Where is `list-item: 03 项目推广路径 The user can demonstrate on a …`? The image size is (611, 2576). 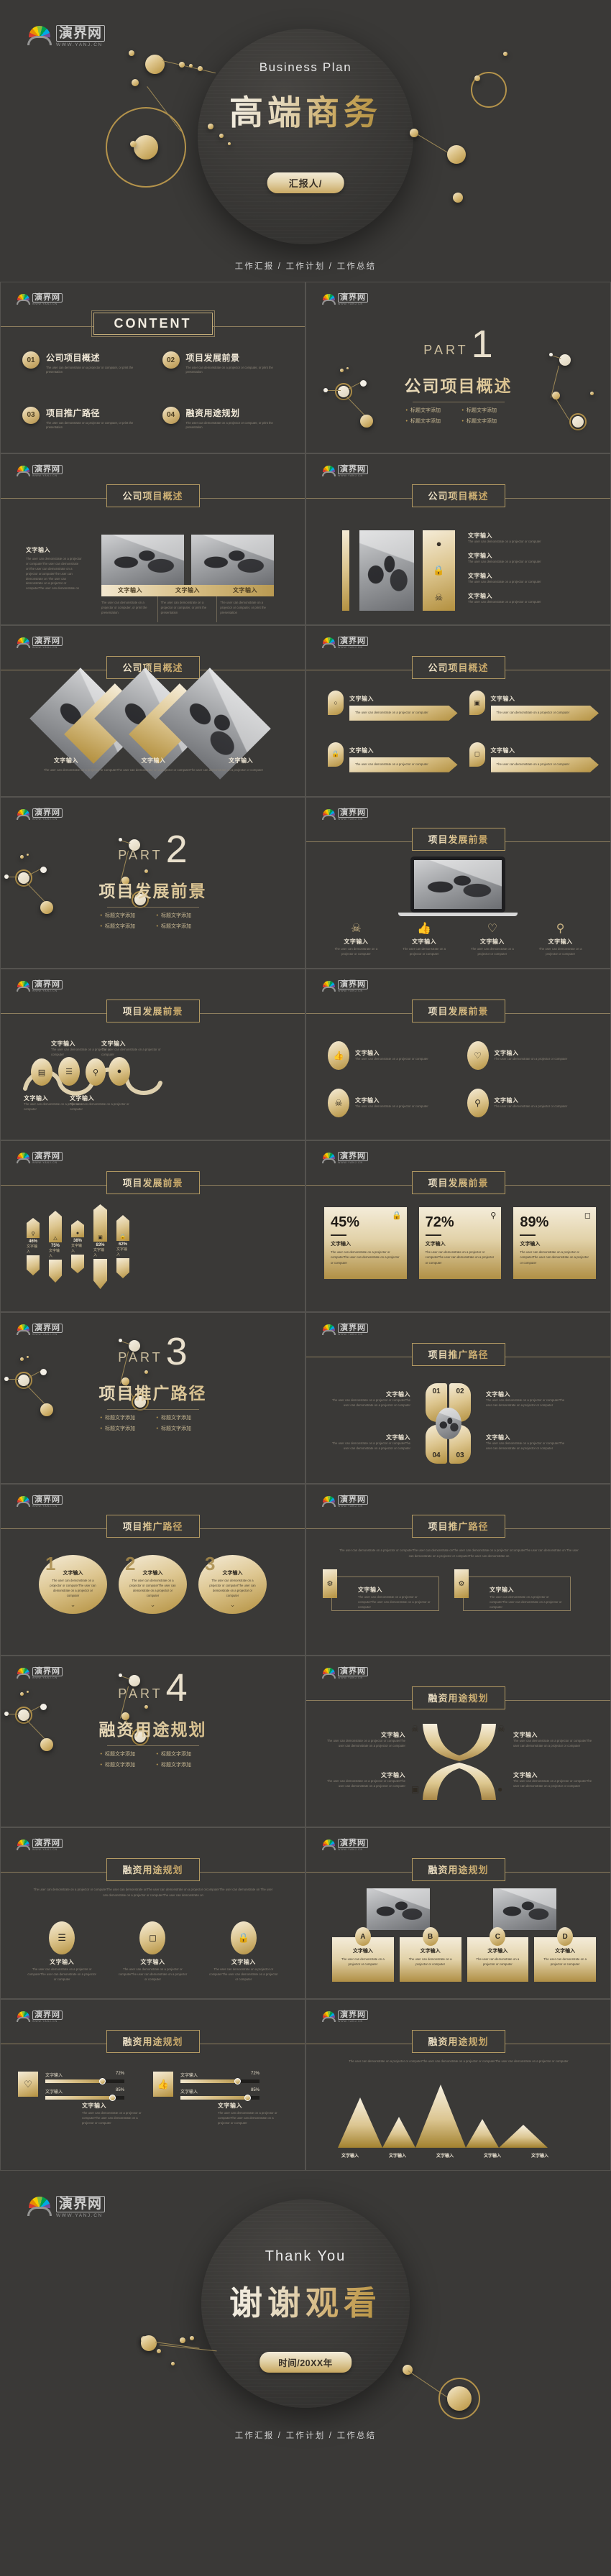 list-item: 03 项目推广路径 The user can demonstrate on a … is located at coordinates (83, 418).